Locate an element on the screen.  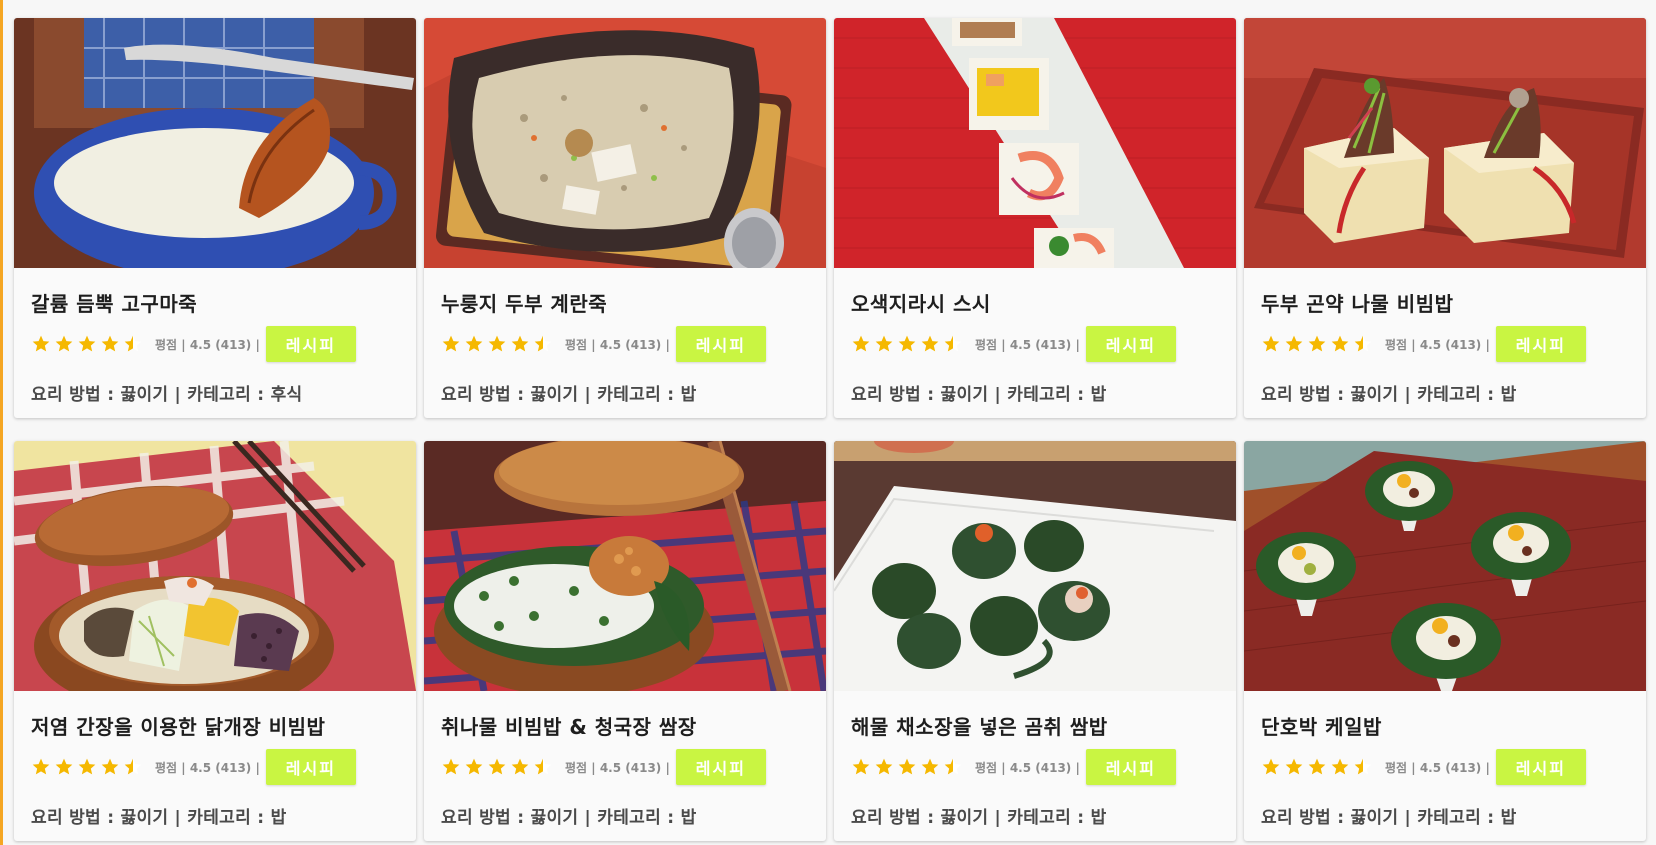
kale-rice-image is located at coordinates (1445, 566).